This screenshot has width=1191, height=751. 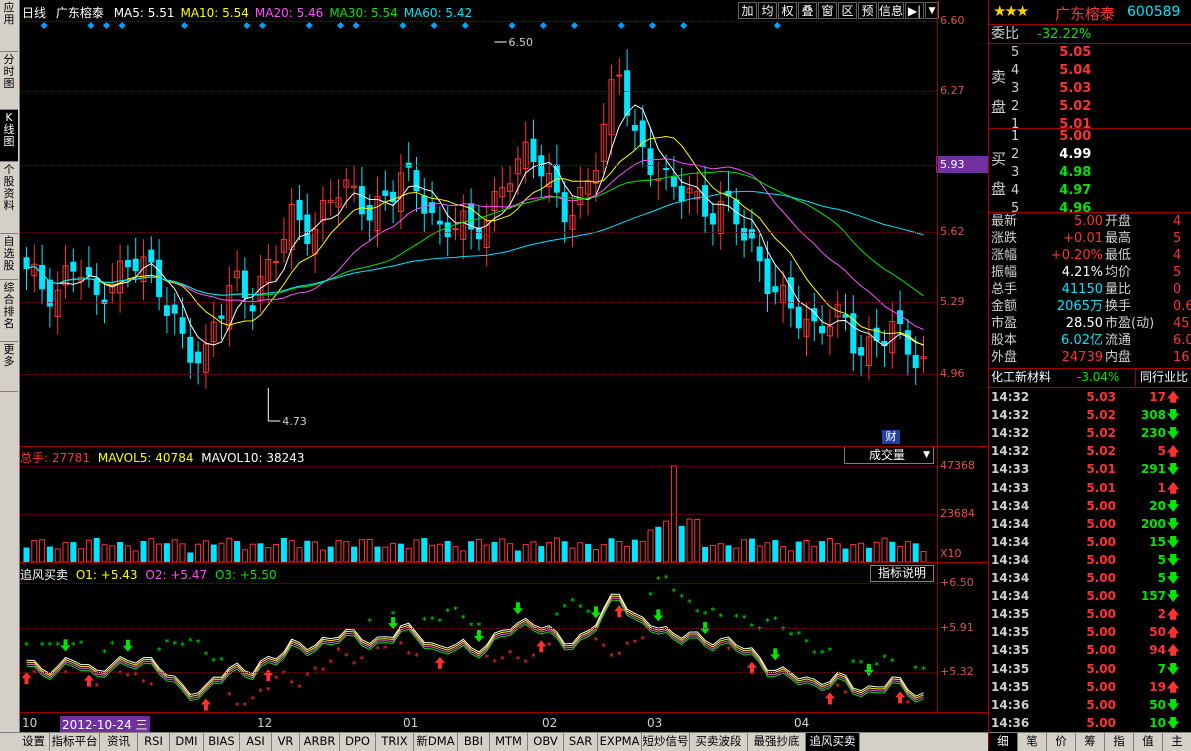 What do you see at coordinates (1119, 742) in the screenshot?
I see `quote-tab-4: 指` at bounding box center [1119, 742].